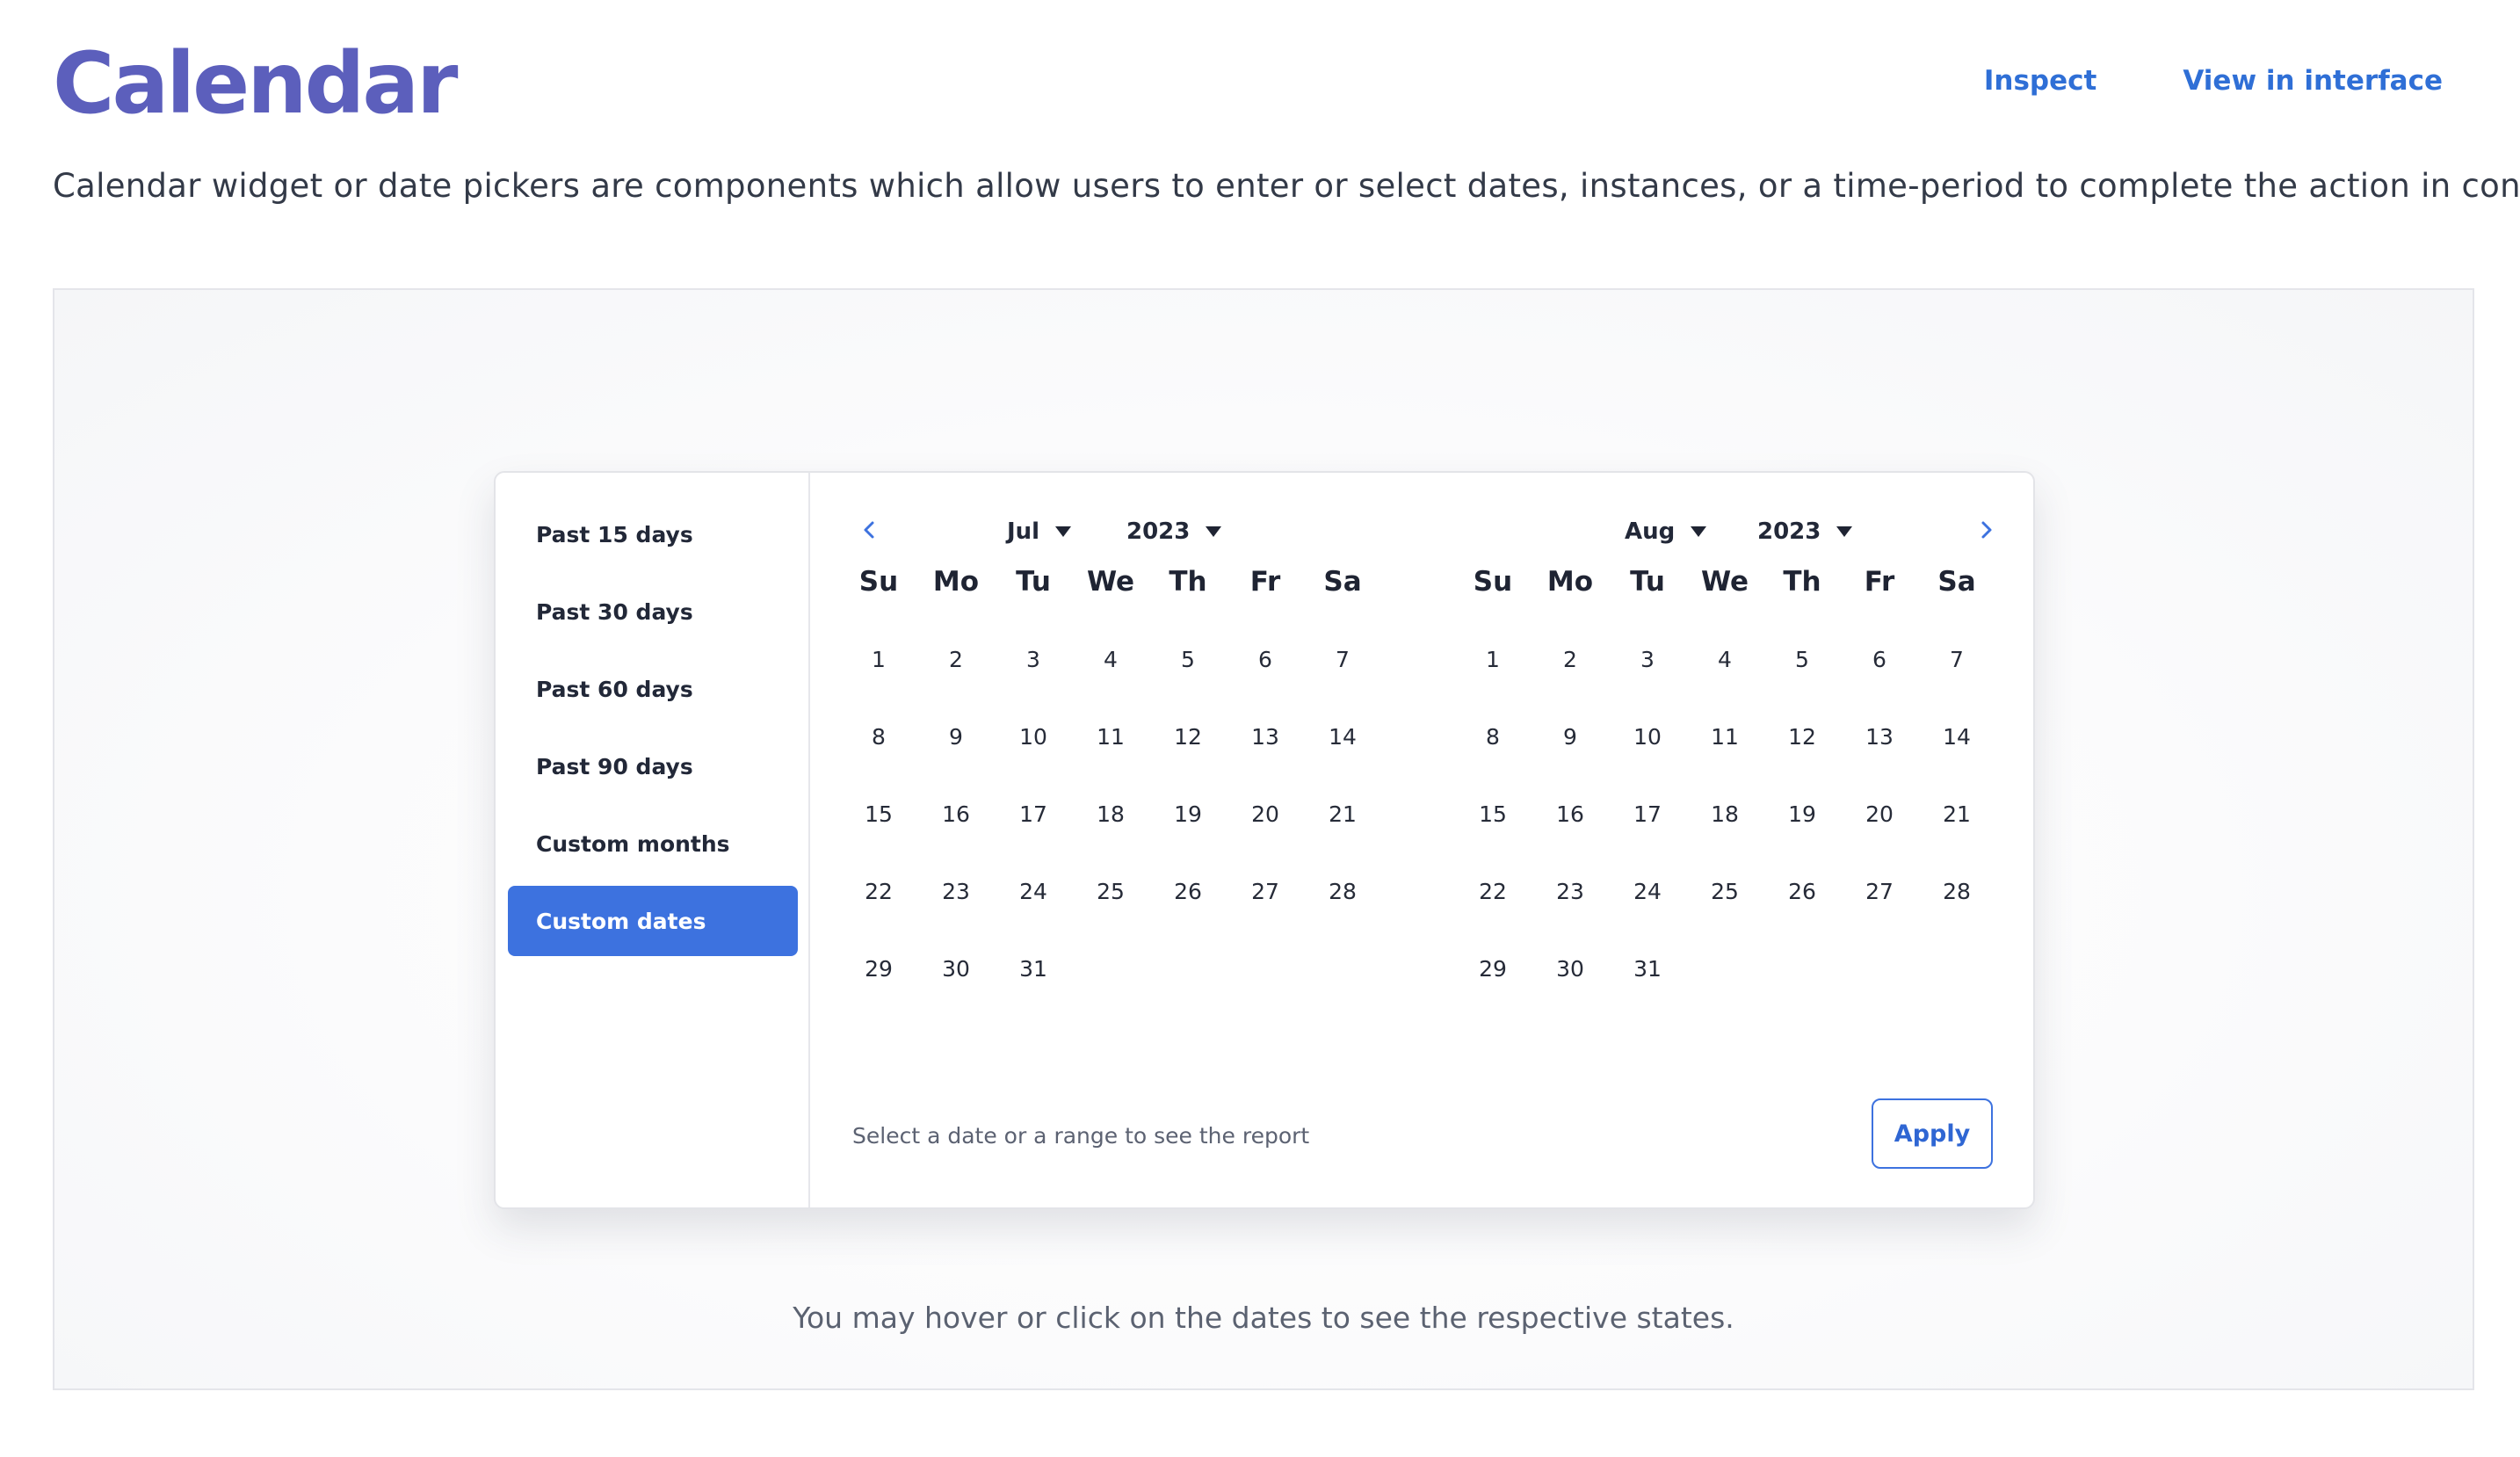  Describe the element at coordinates (1112, 534) in the screenshot. I see `month-left-header: Jul 2023` at that location.